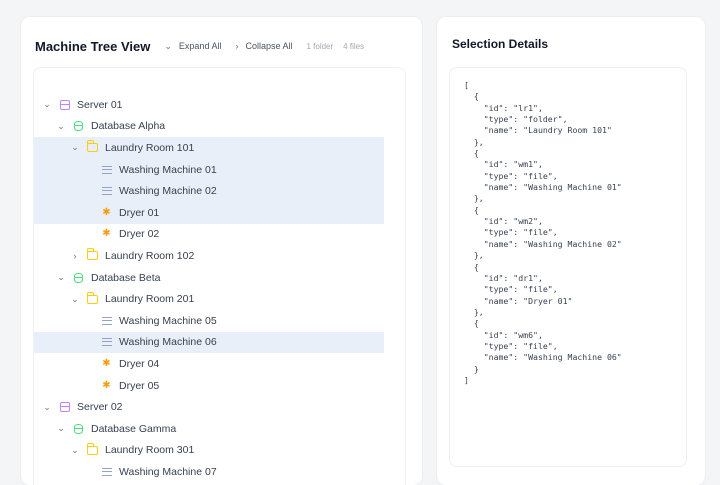  Describe the element at coordinates (209, 213) in the screenshot. I see `tree-row: ⌄✱Dryer 01` at that location.